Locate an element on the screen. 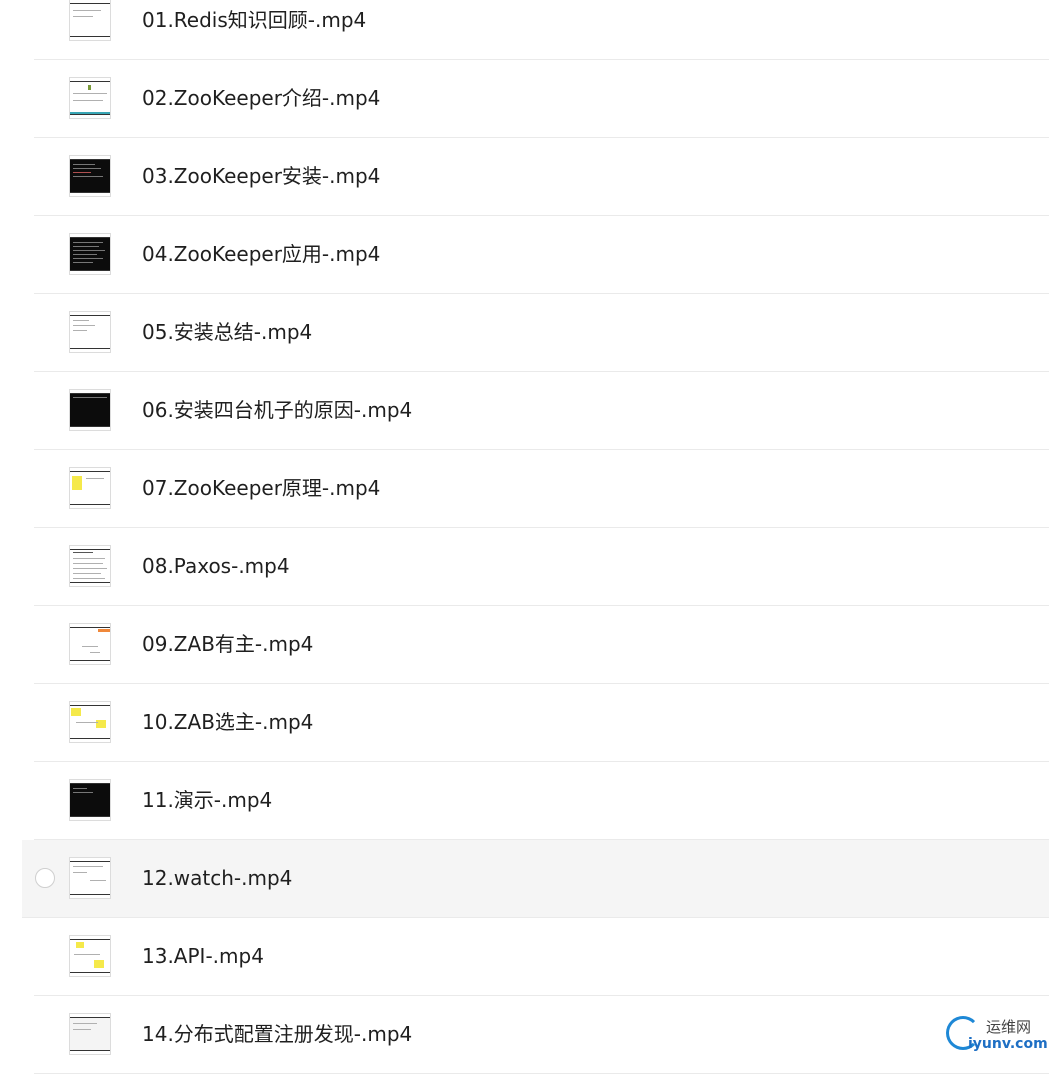 The image size is (1049, 1074). list-item: 08.Paxos-.mp4 is located at coordinates (541, 567).